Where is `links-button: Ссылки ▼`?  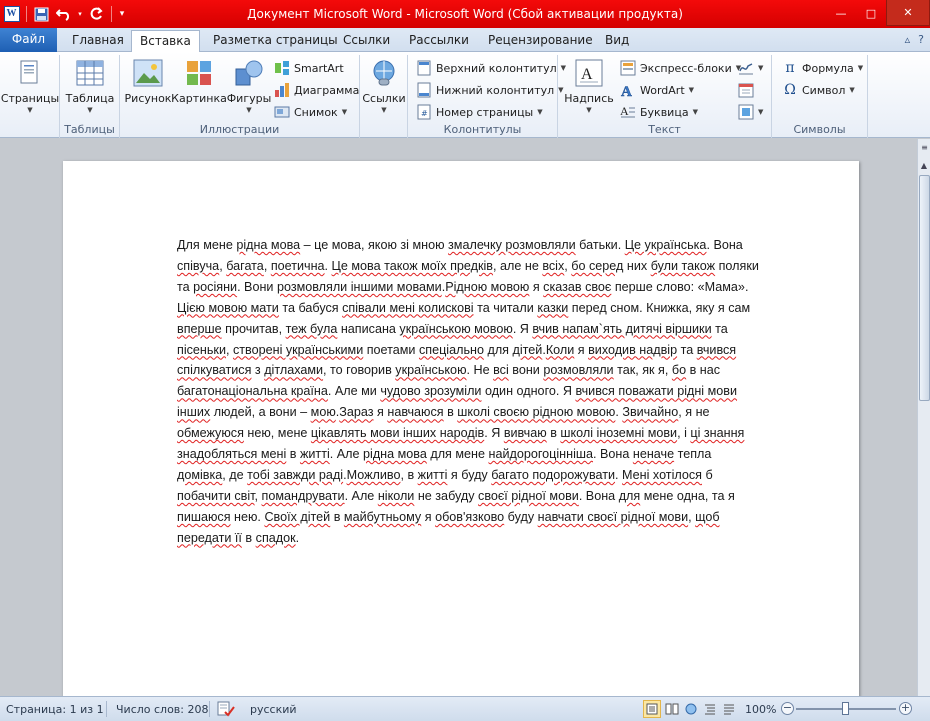 links-button: Ссылки ▼ is located at coordinates (384, 85).